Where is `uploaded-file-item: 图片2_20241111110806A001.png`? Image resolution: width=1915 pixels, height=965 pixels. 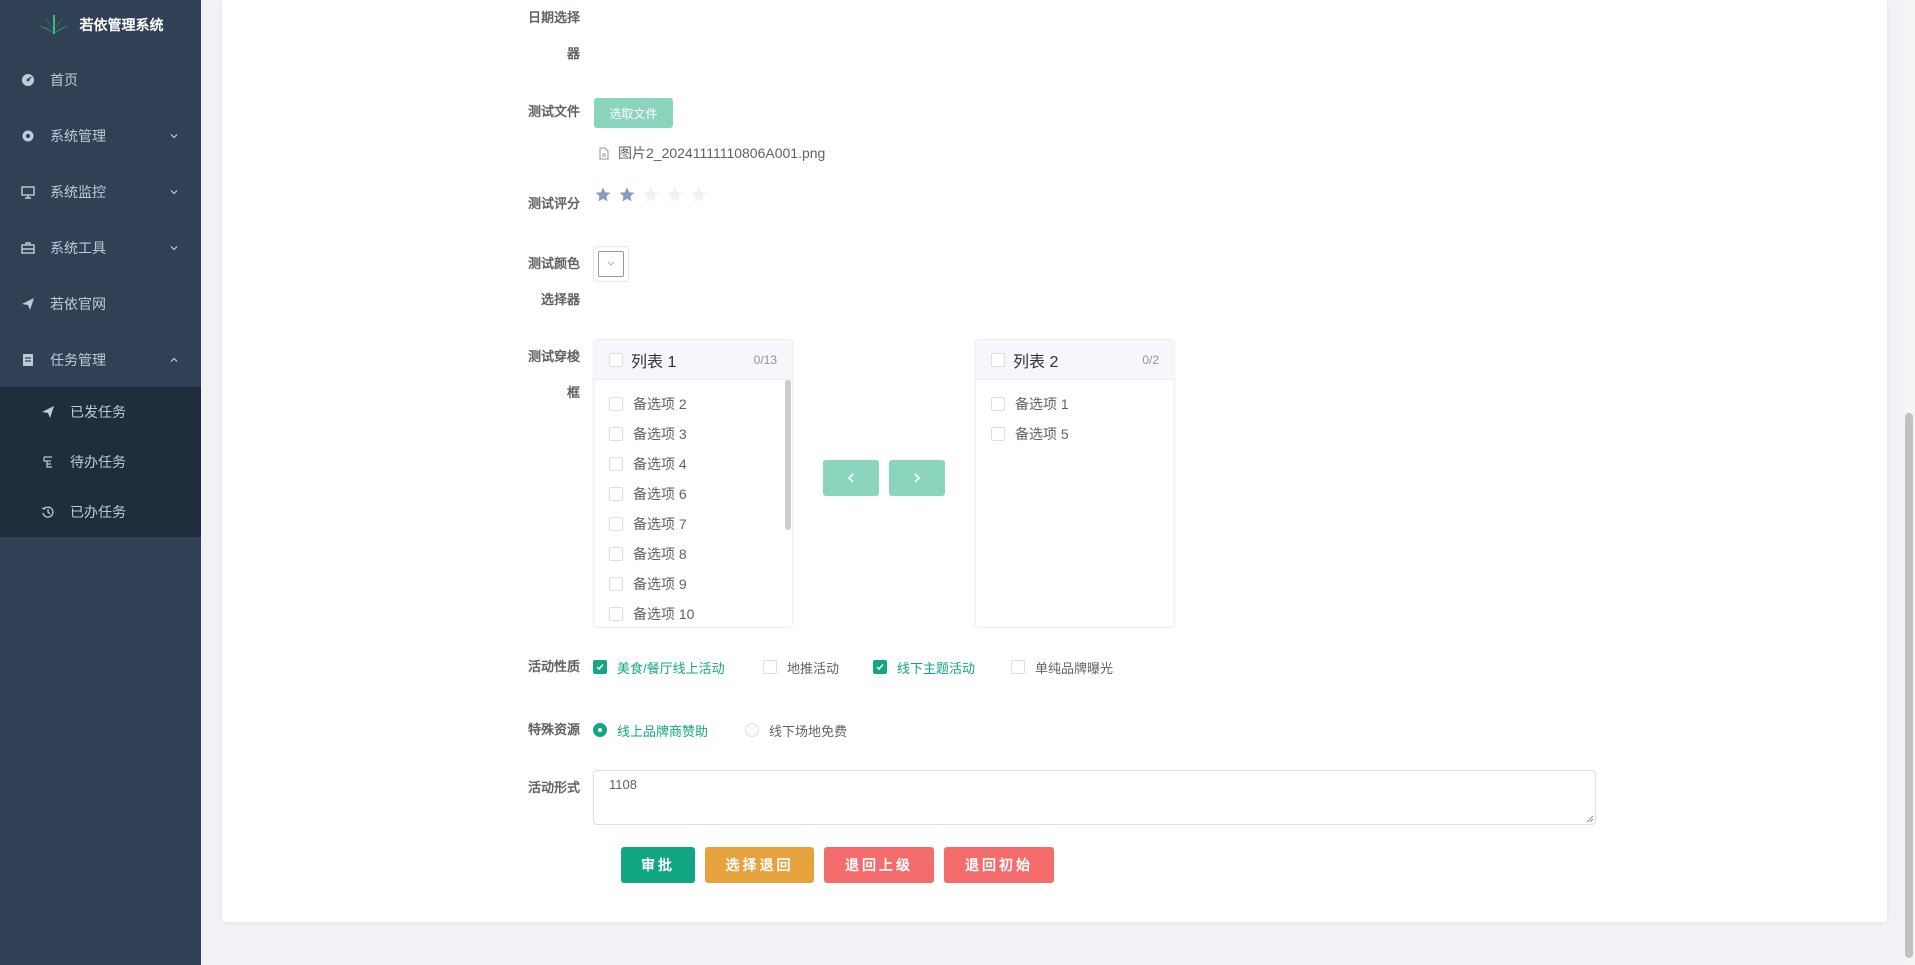 uploaded-file-item: 图片2_20241111110806A001.png is located at coordinates (711, 153).